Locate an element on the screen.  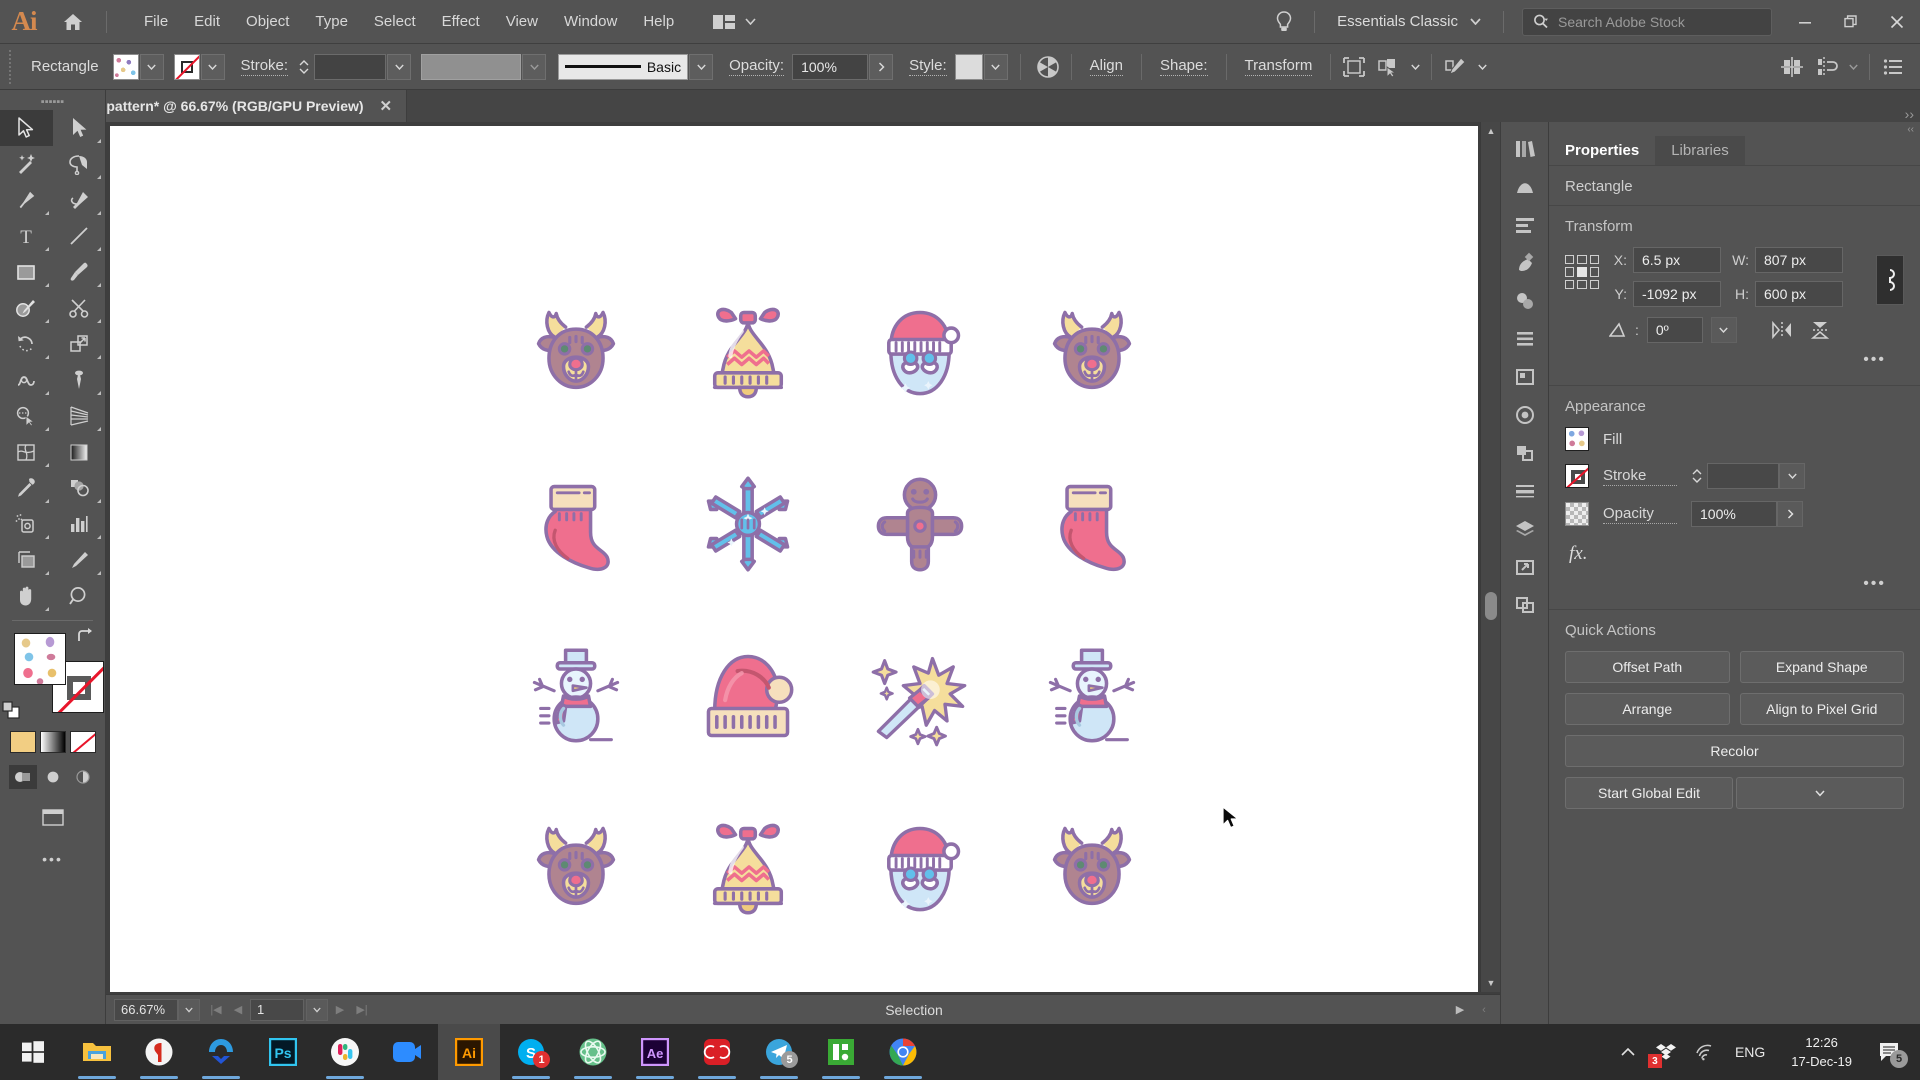
fx-button: fx. is located at coordinates (1734, 553).